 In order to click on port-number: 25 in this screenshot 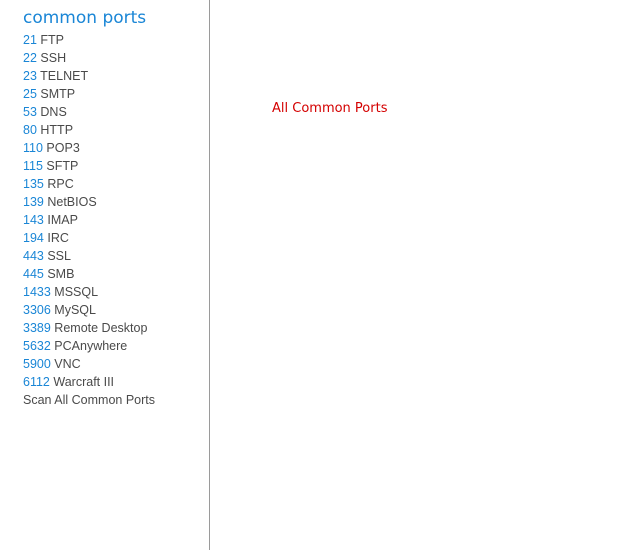, I will do `click(30, 94)`.